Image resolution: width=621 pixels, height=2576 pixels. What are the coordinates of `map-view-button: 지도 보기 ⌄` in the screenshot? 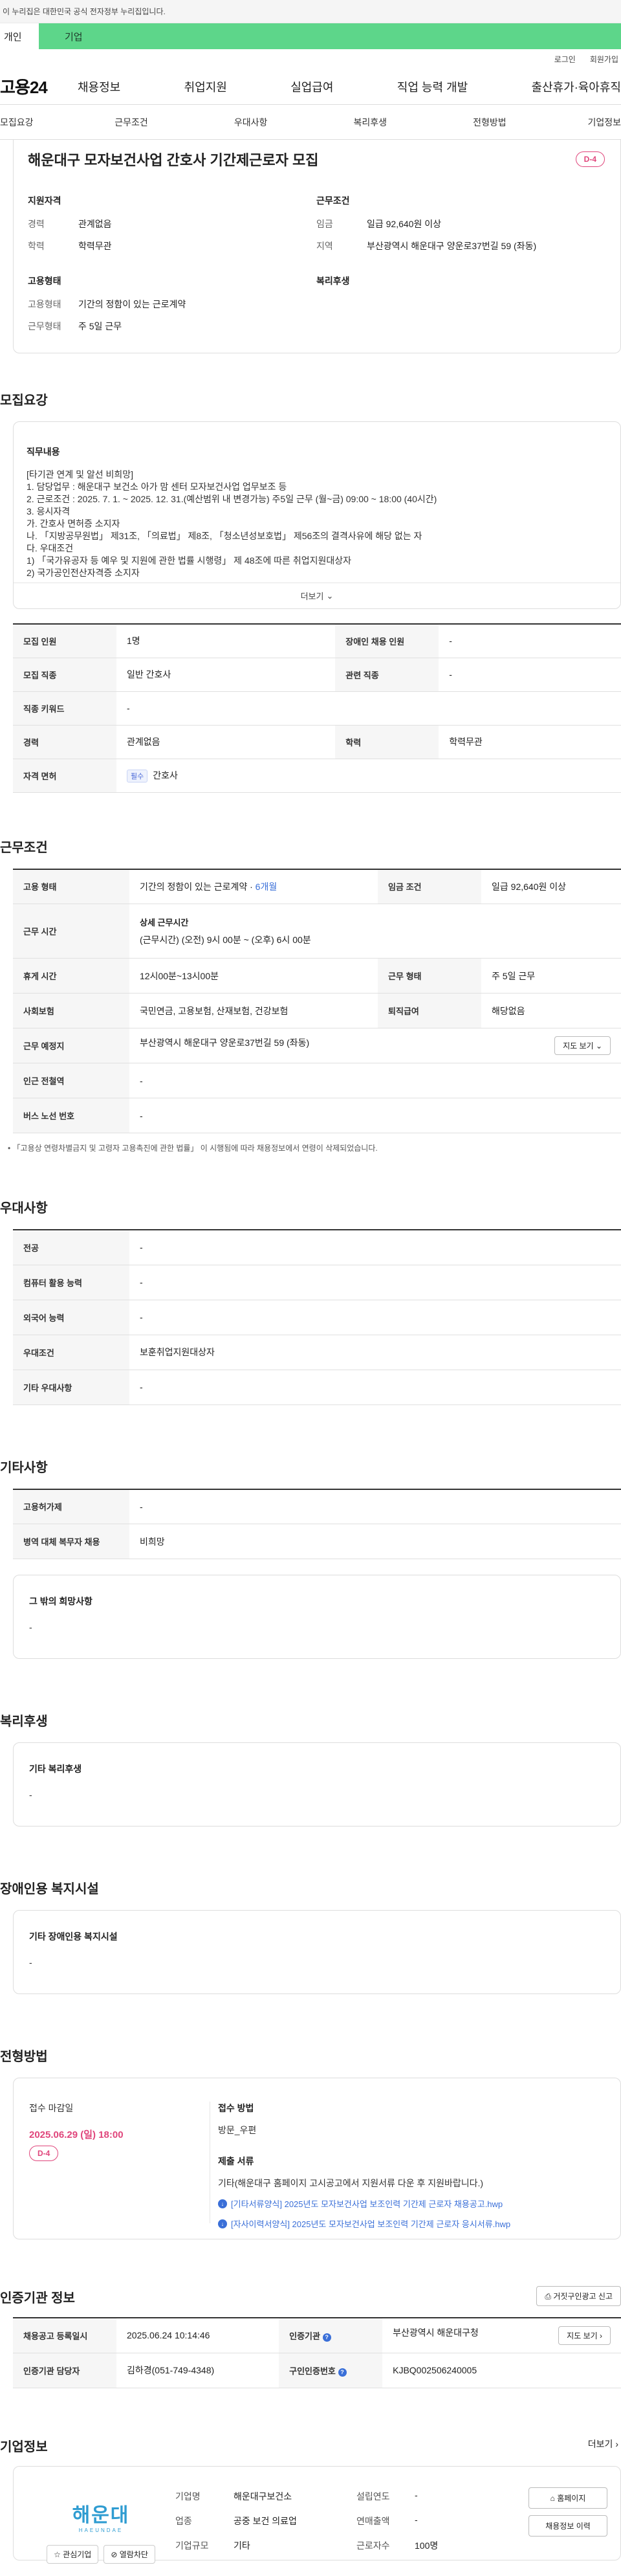 It's located at (582, 1045).